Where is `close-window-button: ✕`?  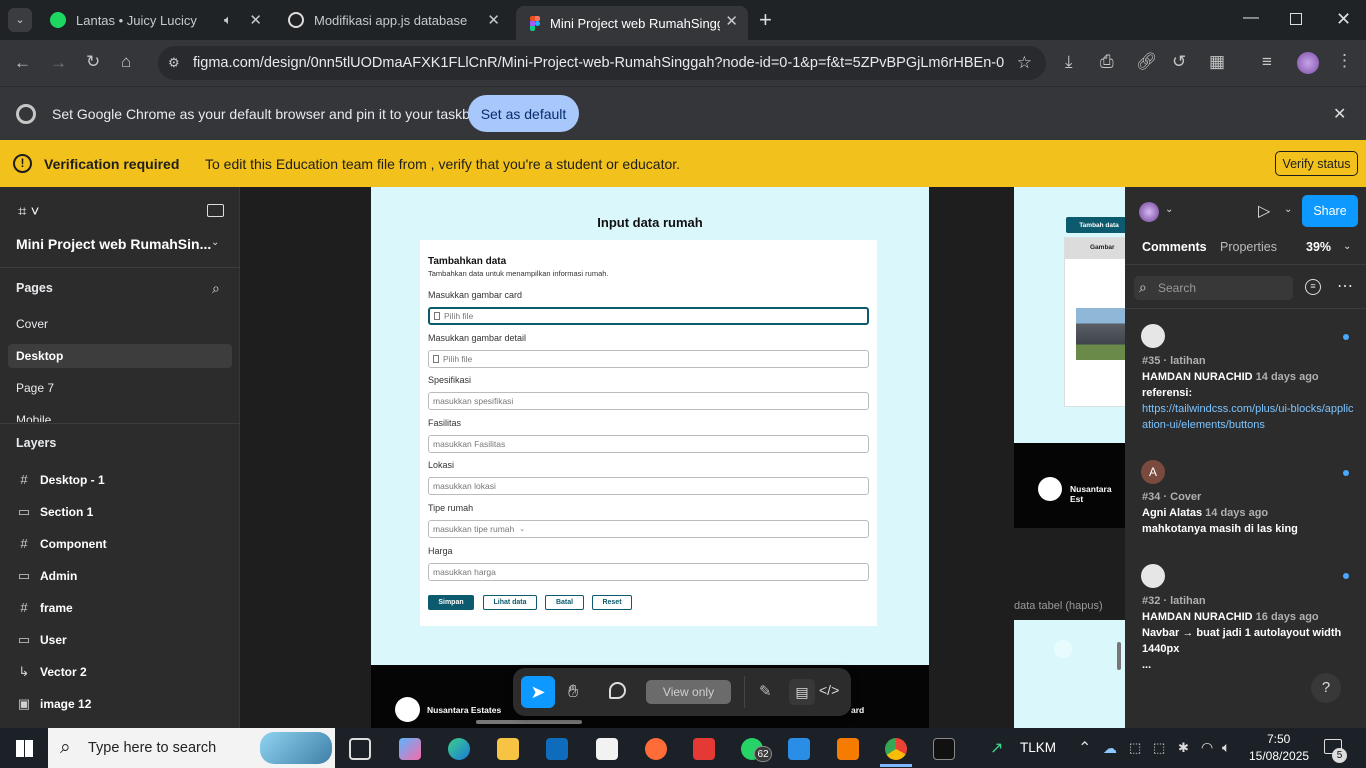 close-window-button: ✕ is located at coordinates (1343, 19).